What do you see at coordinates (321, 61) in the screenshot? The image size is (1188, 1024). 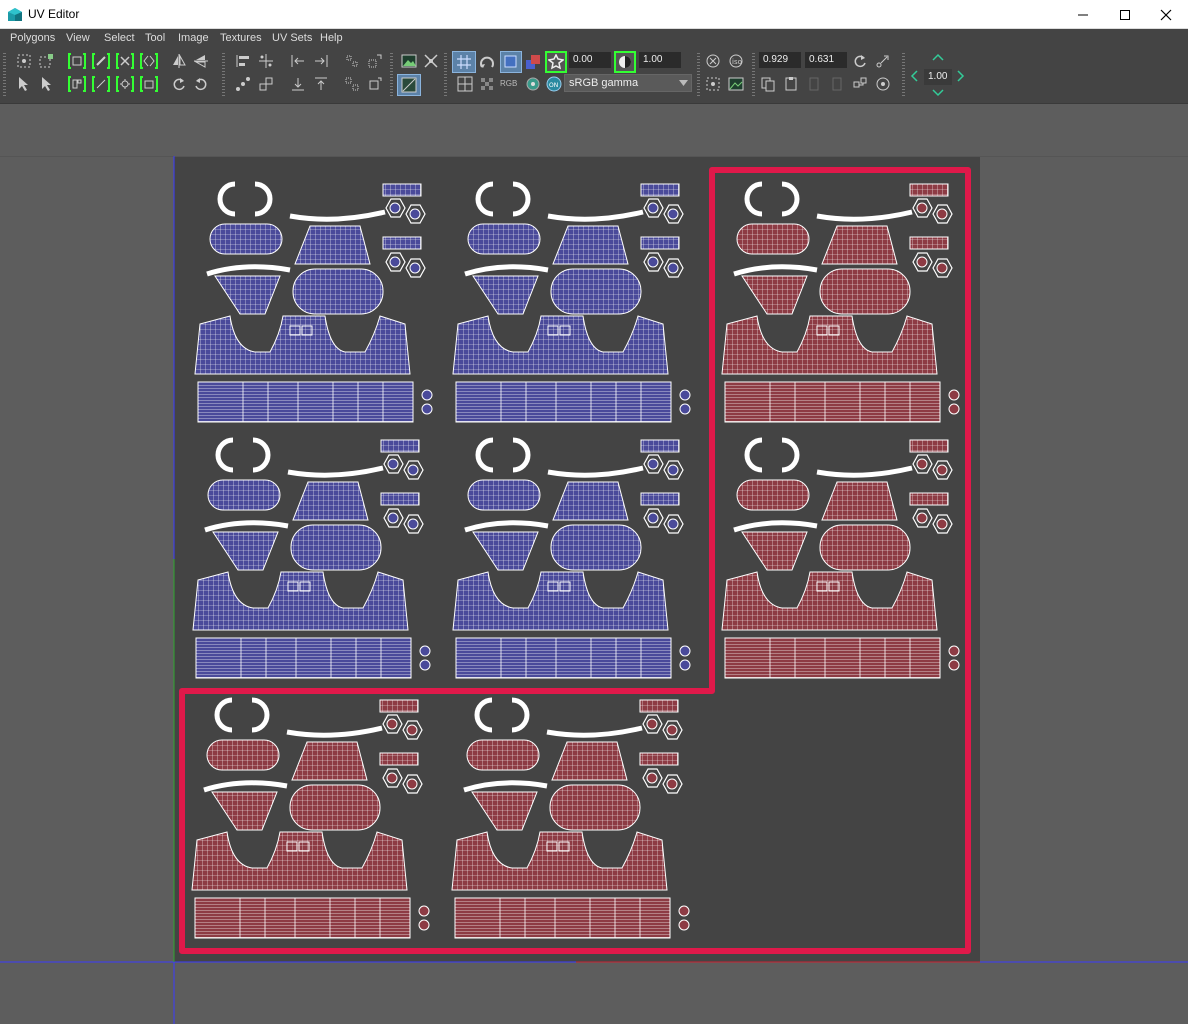 I see `align-u-max-icon` at bounding box center [321, 61].